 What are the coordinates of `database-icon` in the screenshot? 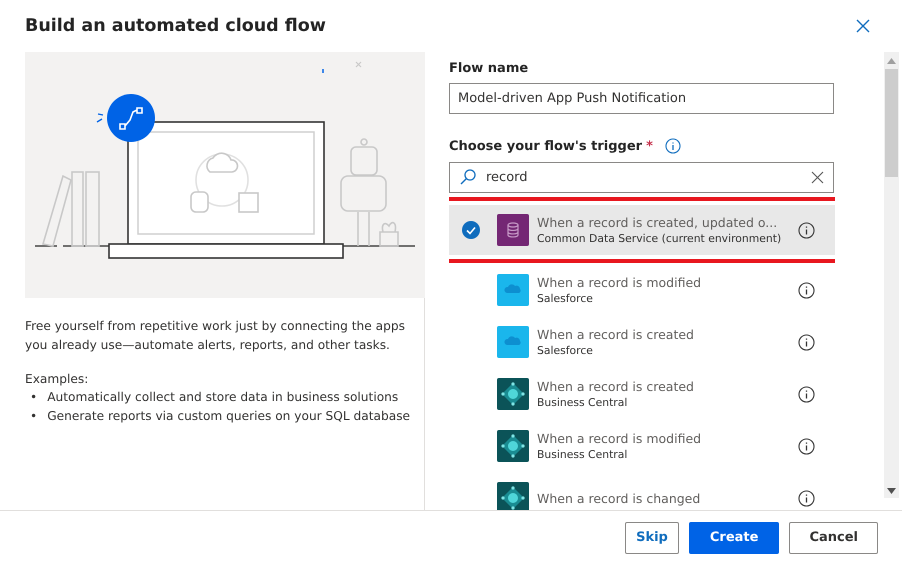 It's located at (513, 230).